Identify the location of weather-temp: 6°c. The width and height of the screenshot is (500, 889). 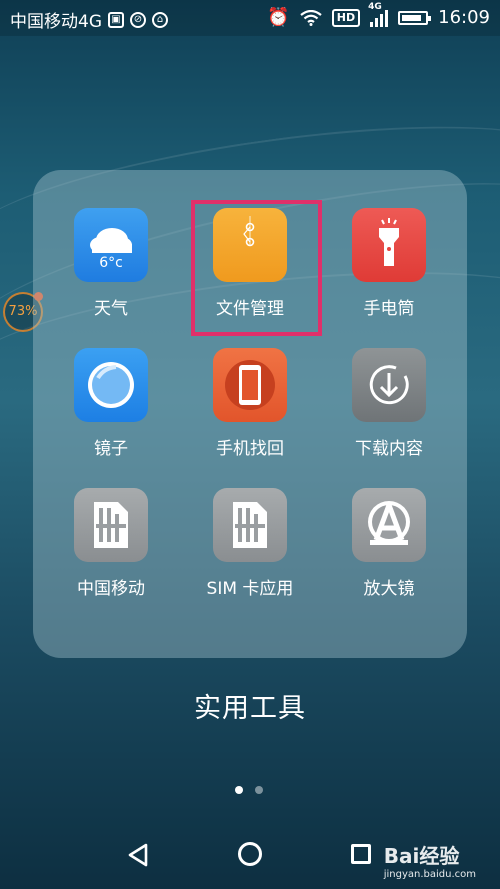
(111, 263).